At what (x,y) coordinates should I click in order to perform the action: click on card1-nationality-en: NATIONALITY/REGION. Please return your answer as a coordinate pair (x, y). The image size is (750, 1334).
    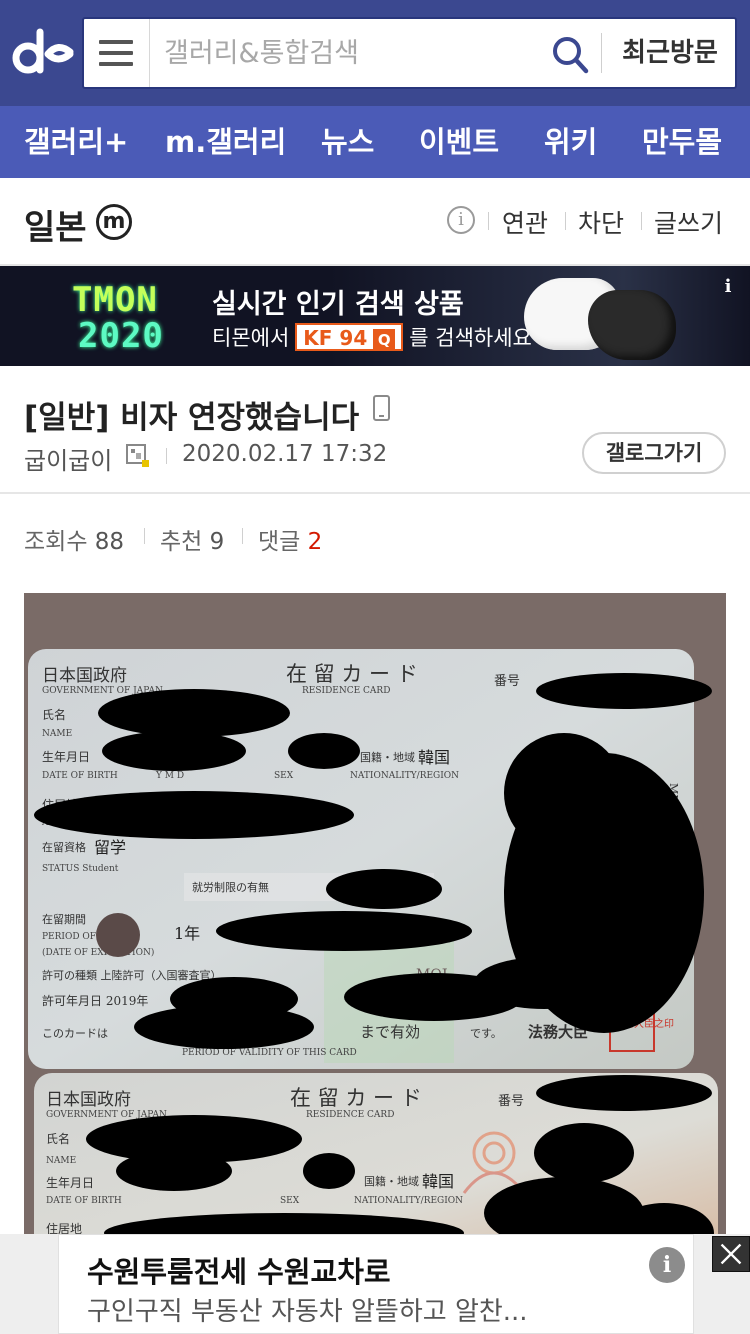
    Looking at the image, I should click on (404, 776).